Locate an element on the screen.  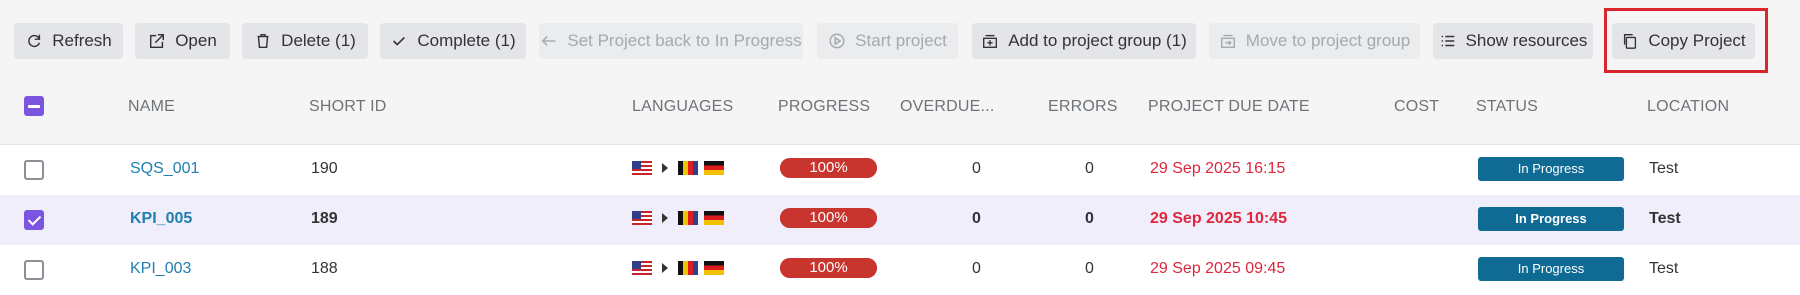
check-icon is located at coordinates (399, 41).